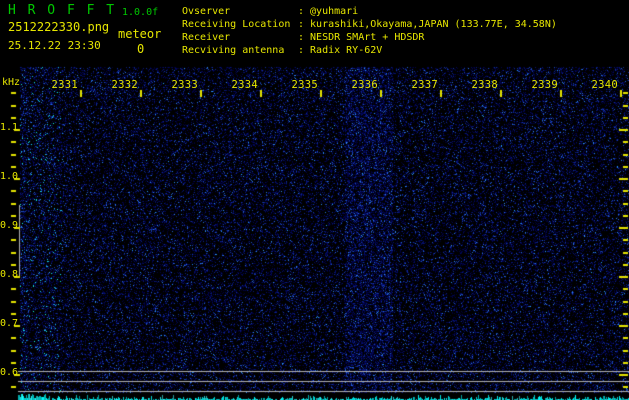 This screenshot has width=629, height=400. Describe the element at coordinates (9, 372) in the screenshot. I see `y-axis-tick-label: 0.6` at that location.